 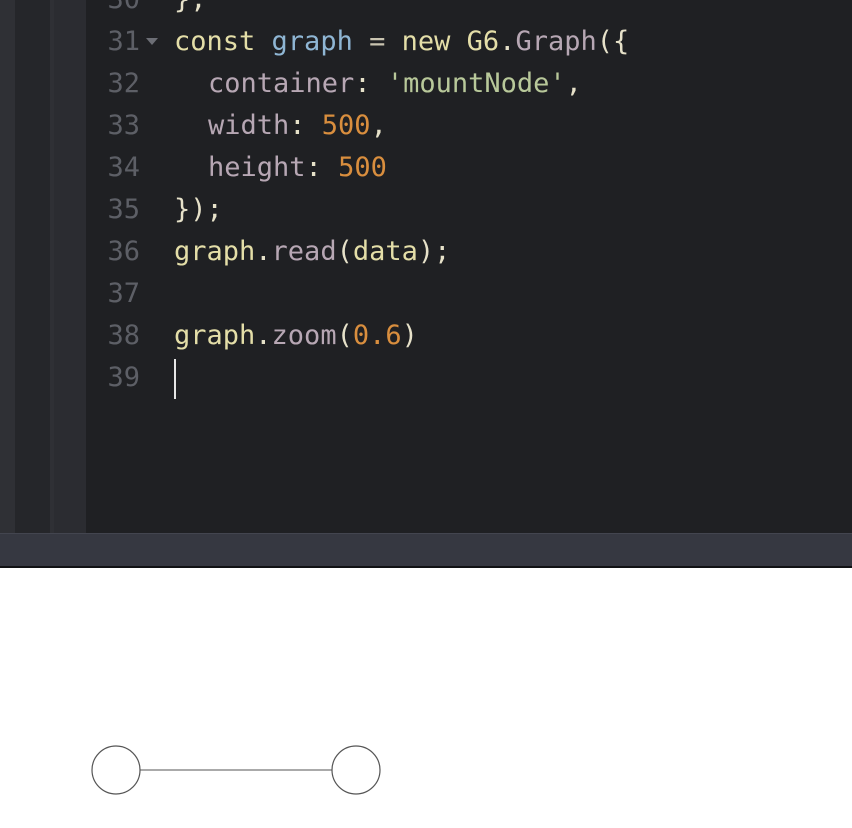 What do you see at coordinates (377, 335) in the screenshot?
I see `code-token: 0.6` at bounding box center [377, 335].